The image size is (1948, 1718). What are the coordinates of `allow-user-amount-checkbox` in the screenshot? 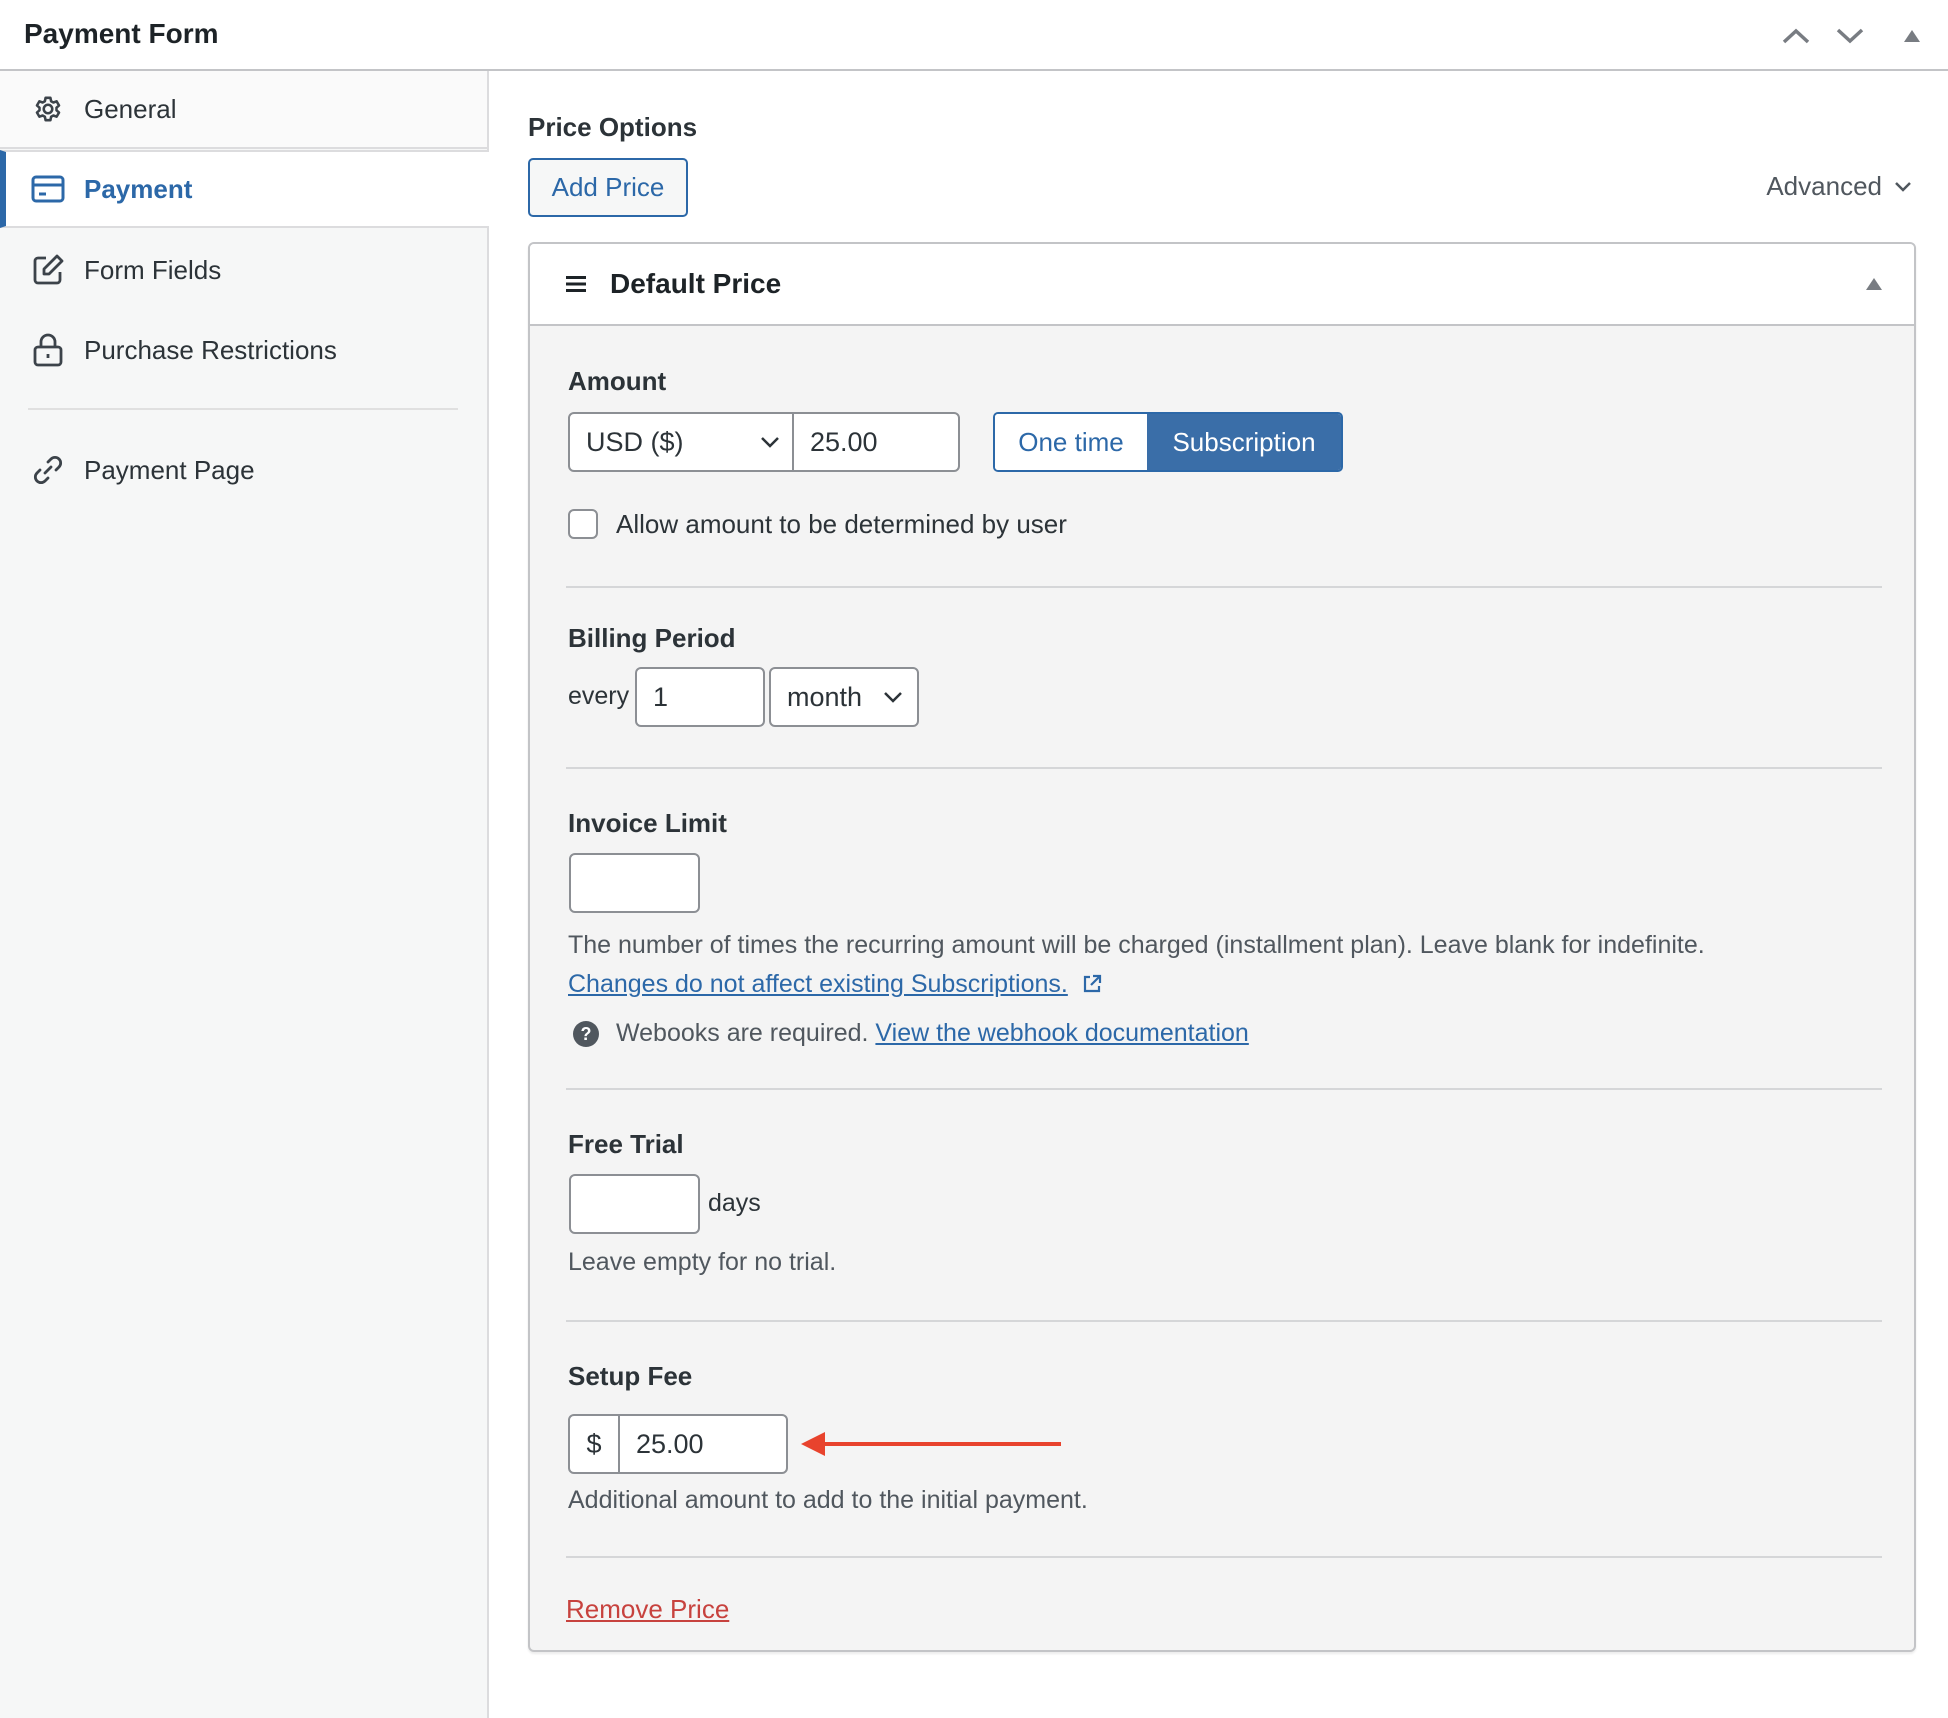 It's located at (583, 524).